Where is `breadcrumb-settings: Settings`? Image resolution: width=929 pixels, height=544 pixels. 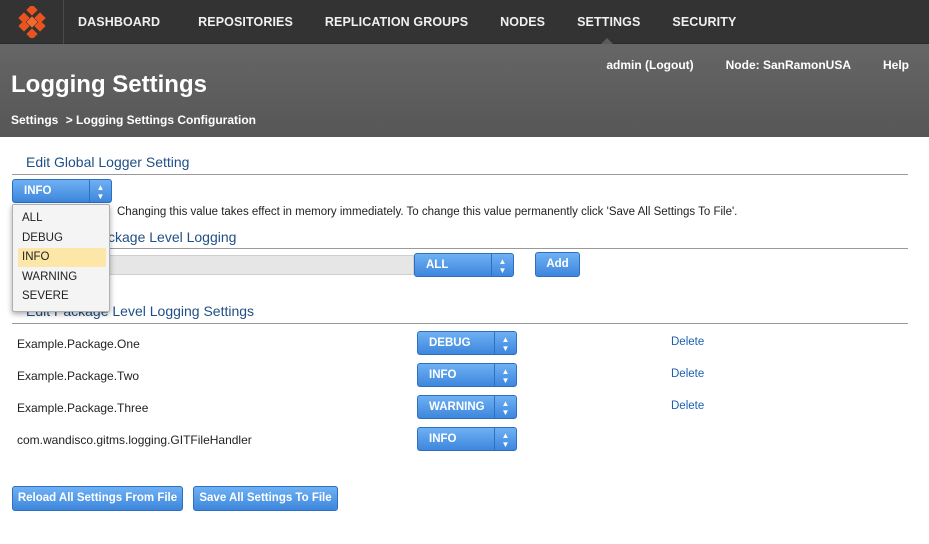 breadcrumb-settings: Settings is located at coordinates (34, 120).